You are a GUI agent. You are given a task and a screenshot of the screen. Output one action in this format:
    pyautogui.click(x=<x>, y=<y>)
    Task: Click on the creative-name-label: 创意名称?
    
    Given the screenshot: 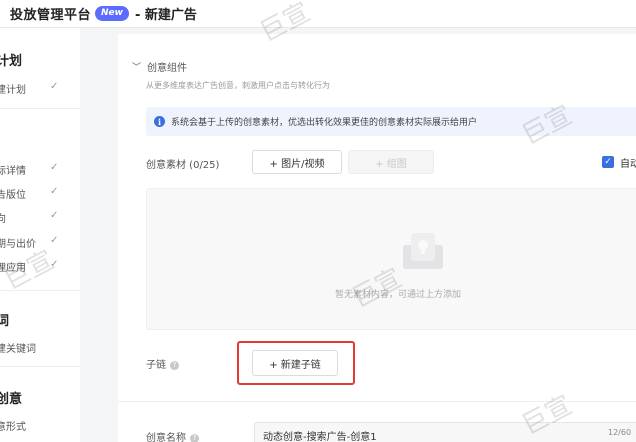 What is the action you would take?
    pyautogui.click(x=172, y=435)
    